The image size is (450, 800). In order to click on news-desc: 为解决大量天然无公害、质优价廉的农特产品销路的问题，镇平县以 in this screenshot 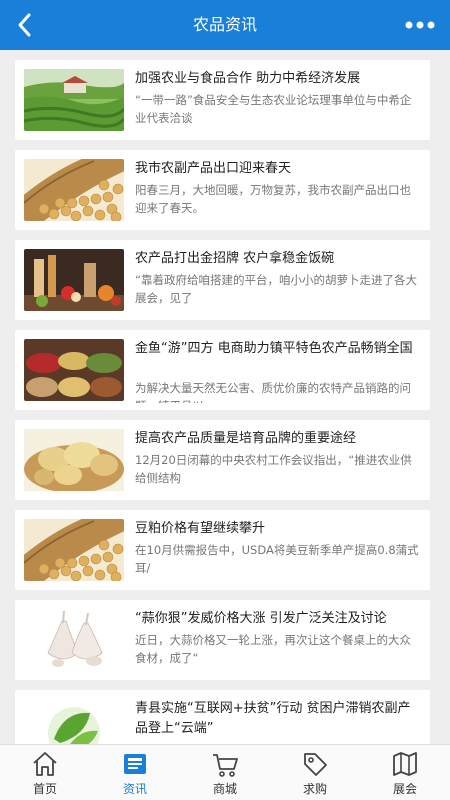, I will do `click(273, 392)`.